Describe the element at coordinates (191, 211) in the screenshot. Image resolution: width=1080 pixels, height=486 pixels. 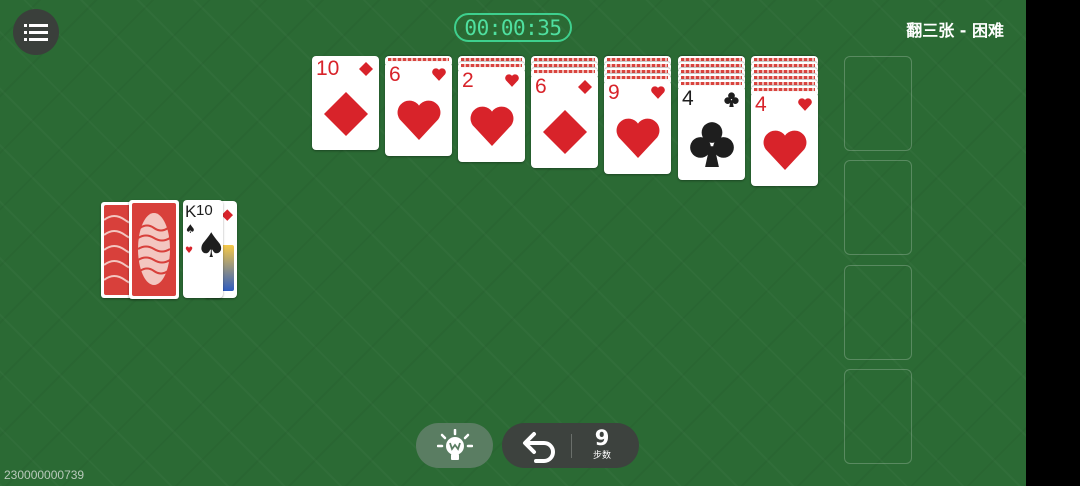
I see `waste-top-rank: K` at that location.